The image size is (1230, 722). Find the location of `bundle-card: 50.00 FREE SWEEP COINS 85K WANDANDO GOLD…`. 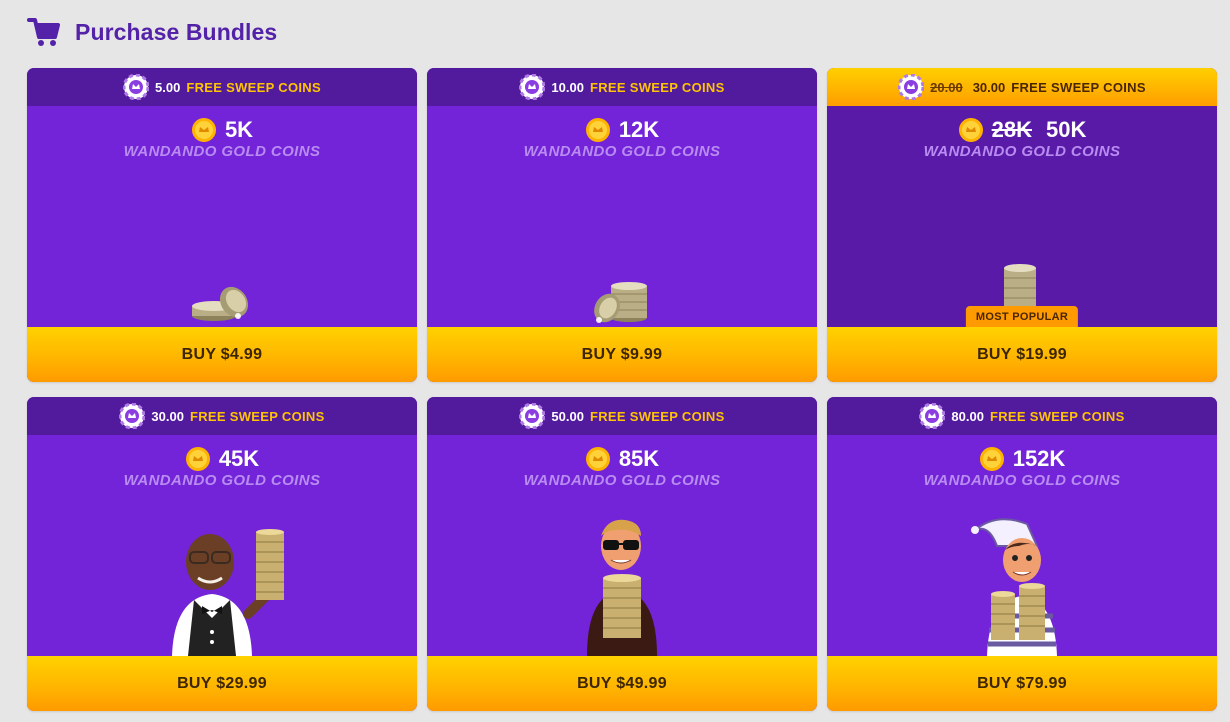

bundle-card: 50.00 FREE SWEEP COINS 85K WANDANDO GOLD… is located at coordinates (622, 554).